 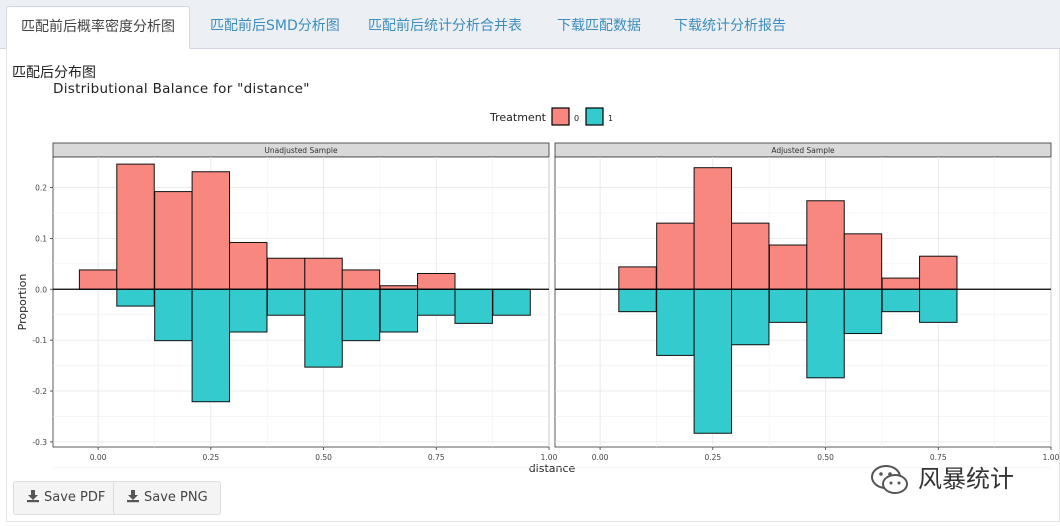 What do you see at coordinates (275, 26) in the screenshot?
I see `tab-smd-plot: 匹配前后SMD分析图` at bounding box center [275, 26].